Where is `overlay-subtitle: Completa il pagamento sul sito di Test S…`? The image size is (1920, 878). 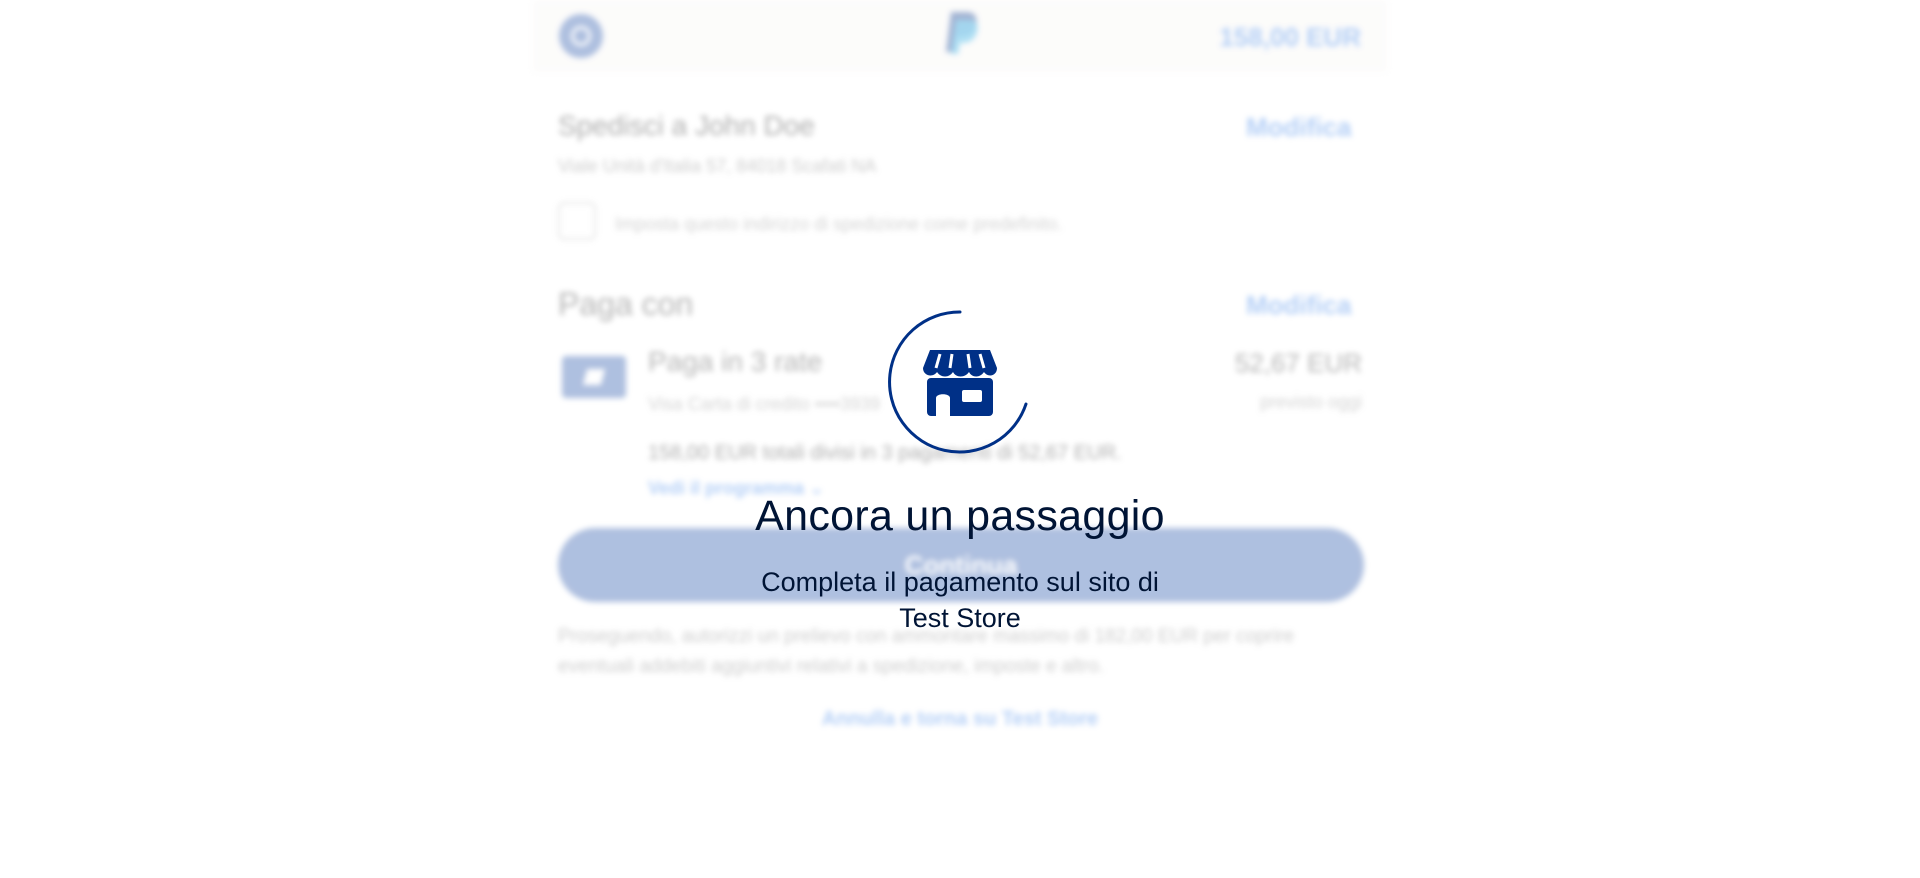 overlay-subtitle: Completa il pagamento sul sito di Test S… is located at coordinates (960, 600).